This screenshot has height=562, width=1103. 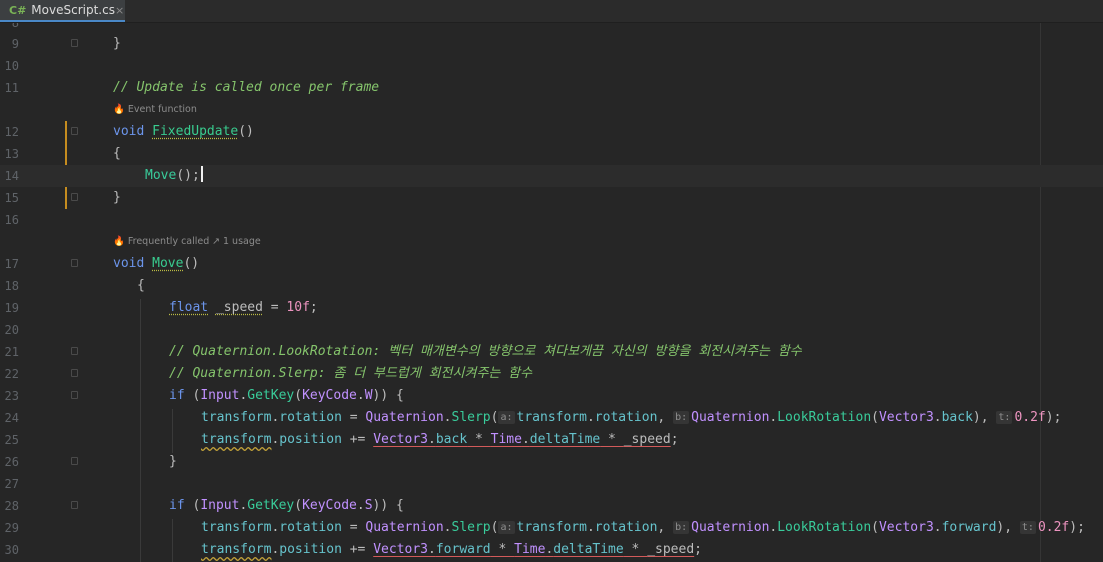 I want to click on line-number: 12, so click(x=11, y=132).